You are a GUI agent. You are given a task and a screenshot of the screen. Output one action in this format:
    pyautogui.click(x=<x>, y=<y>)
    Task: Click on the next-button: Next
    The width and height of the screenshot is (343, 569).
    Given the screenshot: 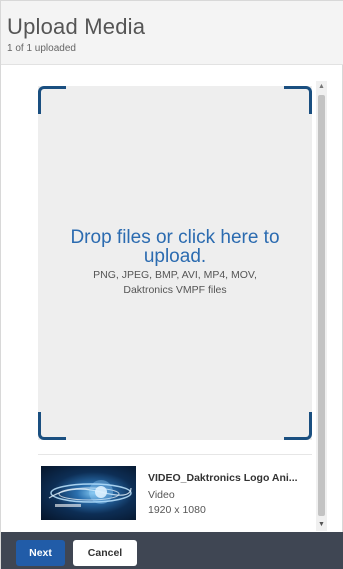 What is the action you would take?
    pyautogui.click(x=40, y=553)
    